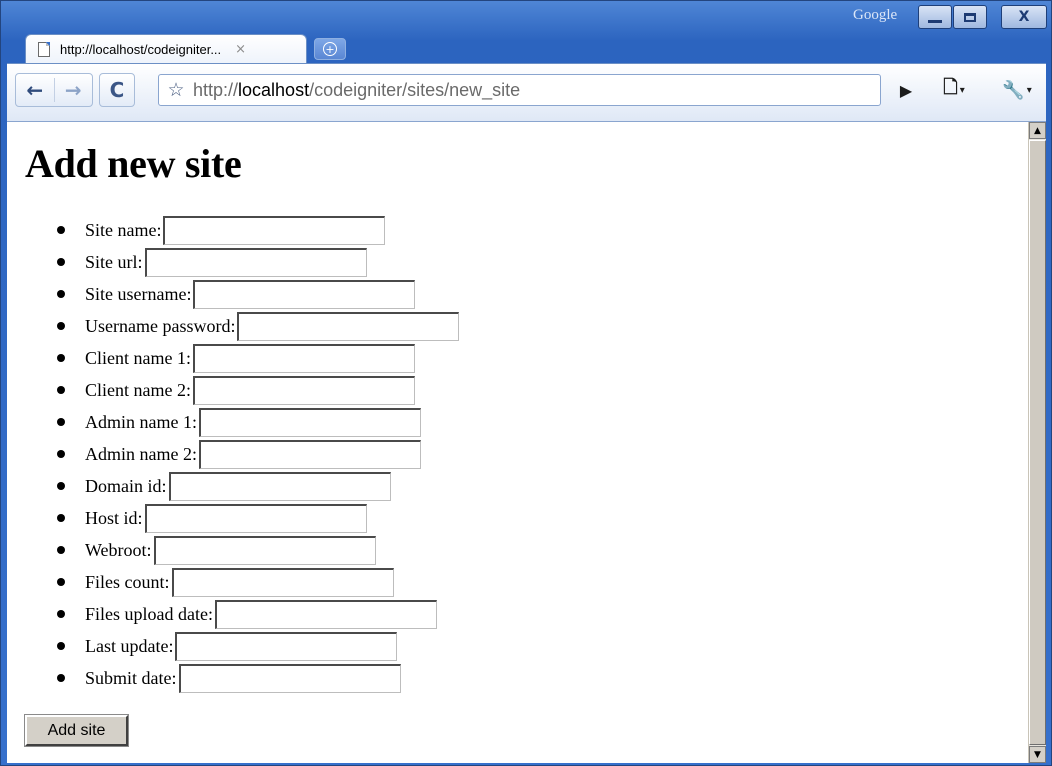 The height and width of the screenshot is (766, 1052). I want to click on list-item: Host id:, so click(257, 518).